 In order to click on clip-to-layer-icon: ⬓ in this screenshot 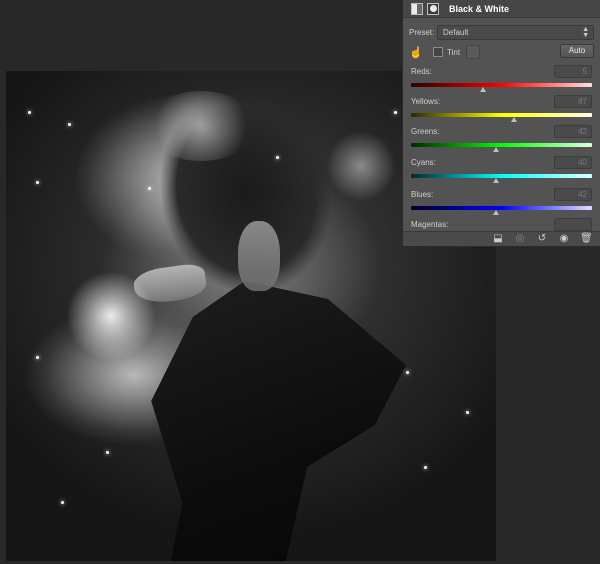, I will do `click(498, 239)`.